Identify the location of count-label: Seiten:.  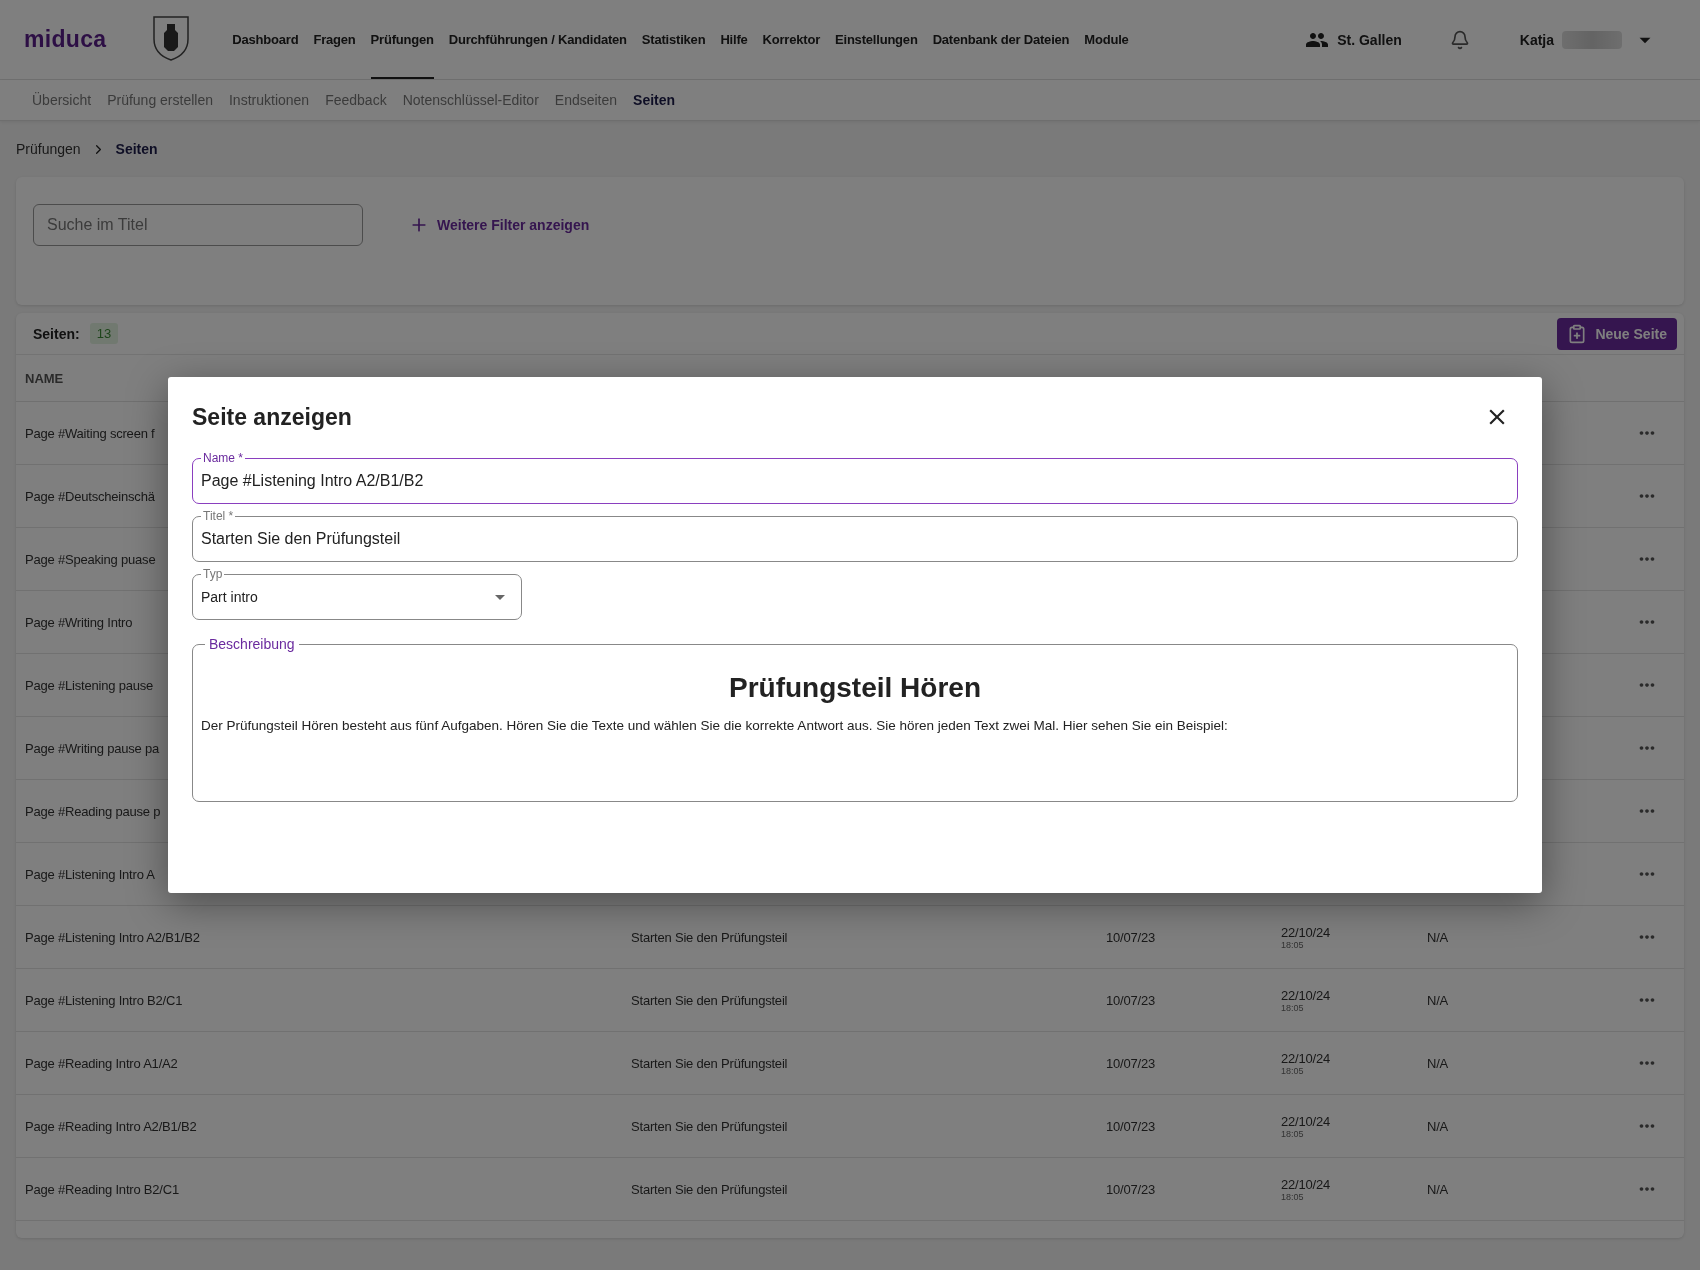
(56, 333).